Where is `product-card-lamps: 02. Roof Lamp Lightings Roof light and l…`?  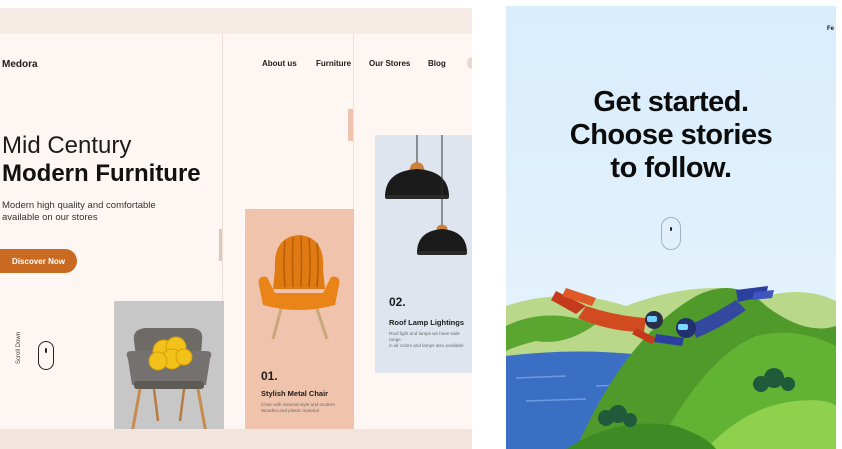 product-card-lamps: 02. Roof Lamp Lightings Roof light and l… is located at coordinates (423, 254).